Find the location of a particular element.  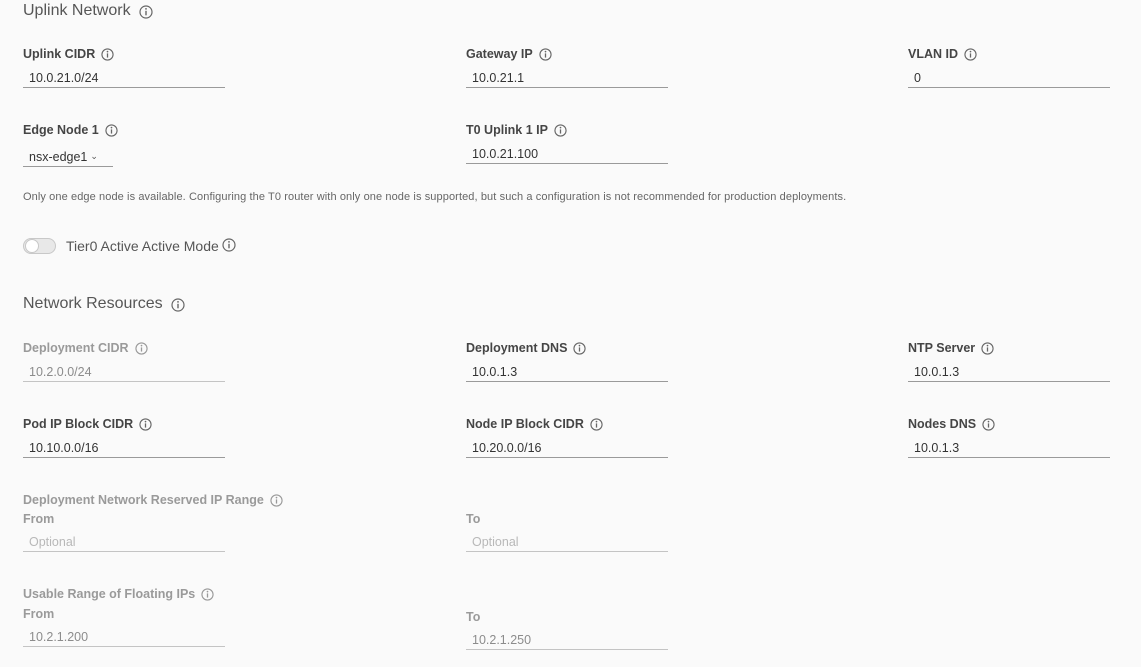

vlan-id-input is located at coordinates (1009, 78).